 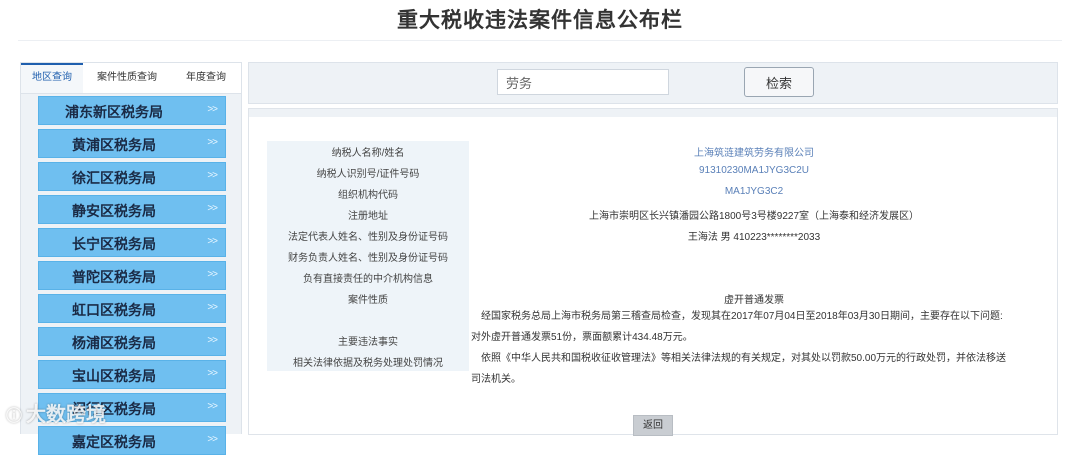 What do you see at coordinates (206, 78) in the screenshot?
I see `tab-year-query: 年度查询` at bounding box center [206, 78].